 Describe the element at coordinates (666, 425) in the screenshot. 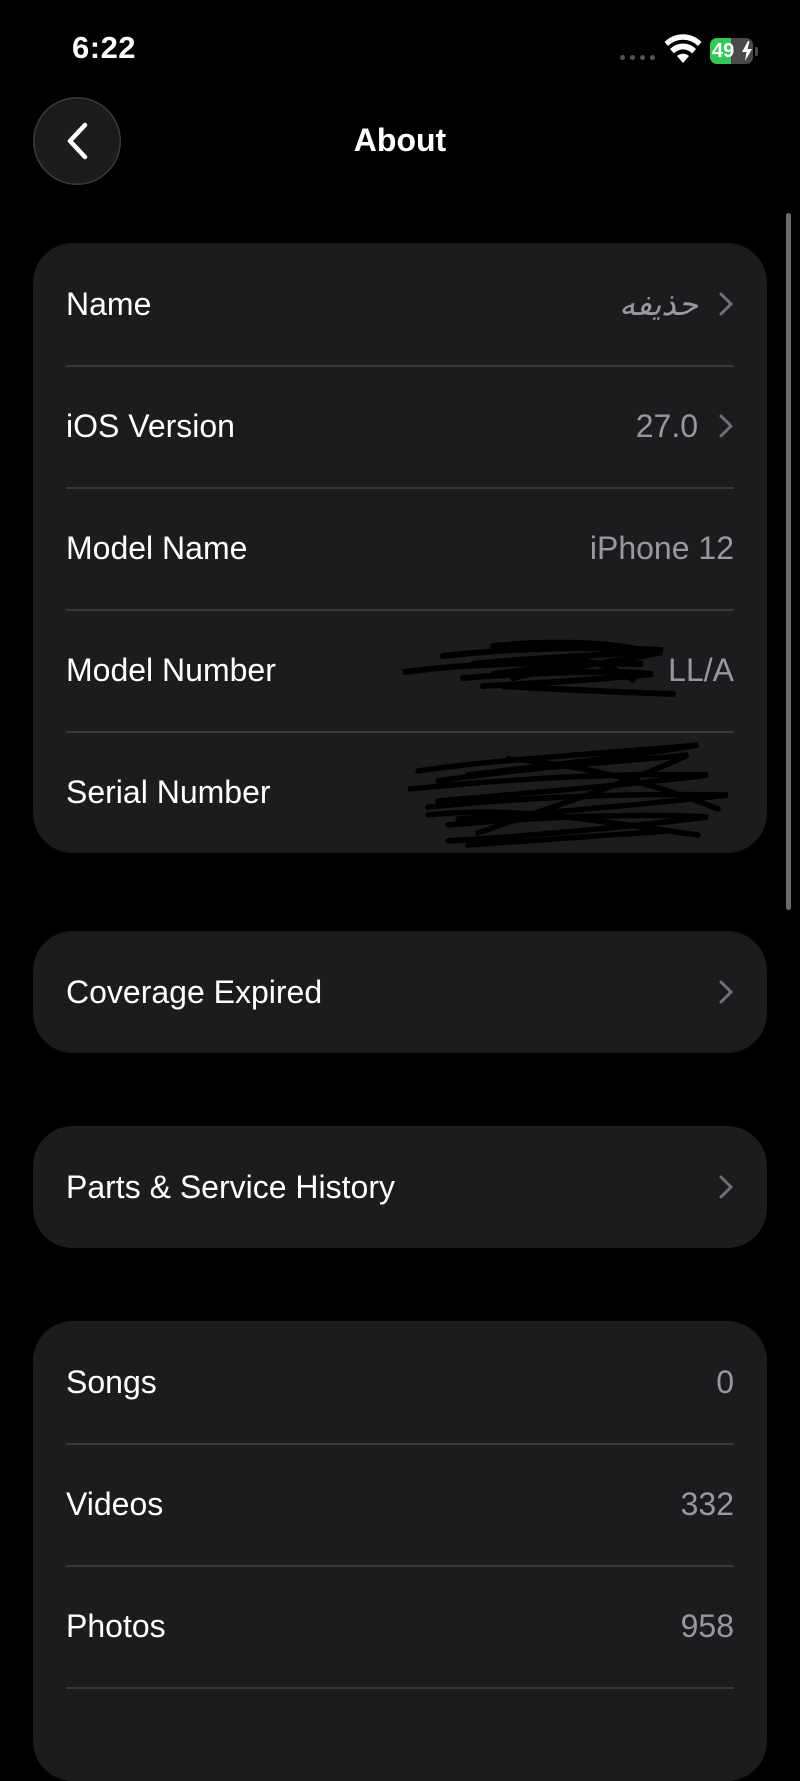

I see `row-value: 27.0` at that location.